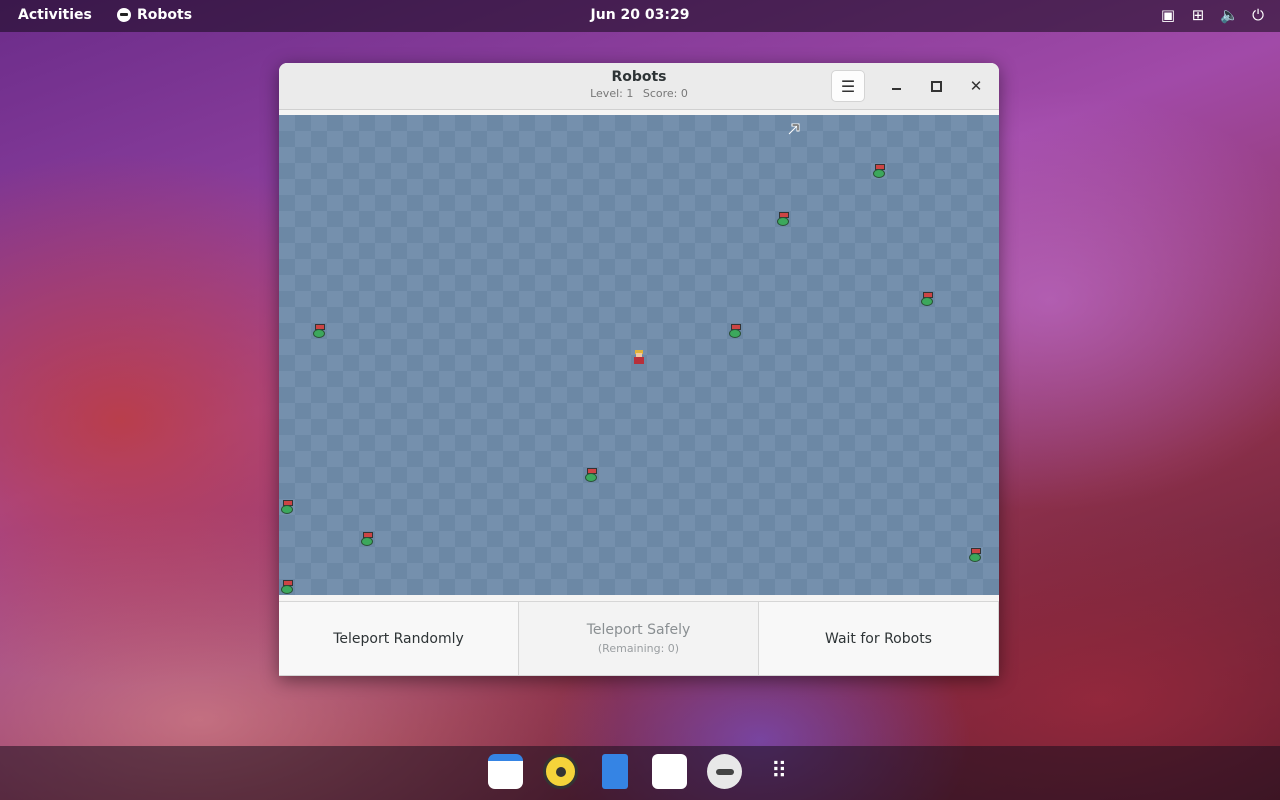  I want to click on maximize-icon, so click(936, 86).